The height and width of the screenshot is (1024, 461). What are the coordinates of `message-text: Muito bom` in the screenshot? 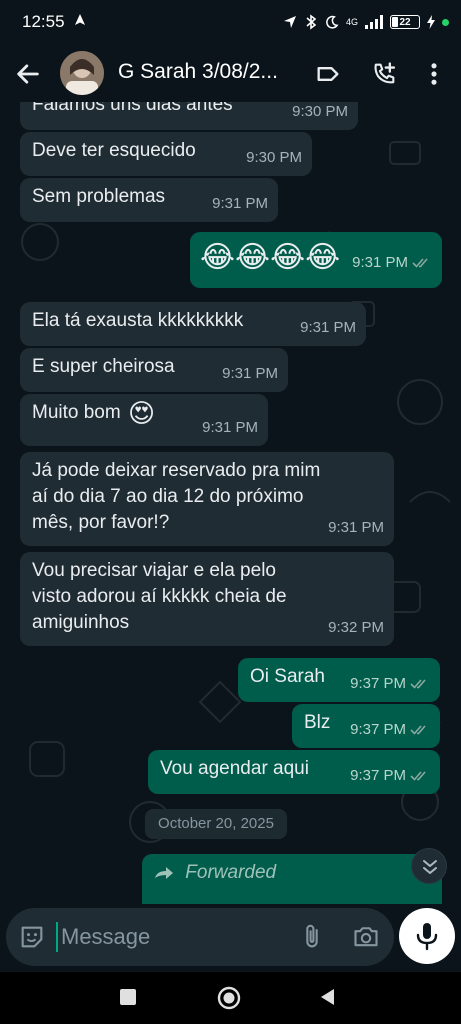 It's located at (76, 413).